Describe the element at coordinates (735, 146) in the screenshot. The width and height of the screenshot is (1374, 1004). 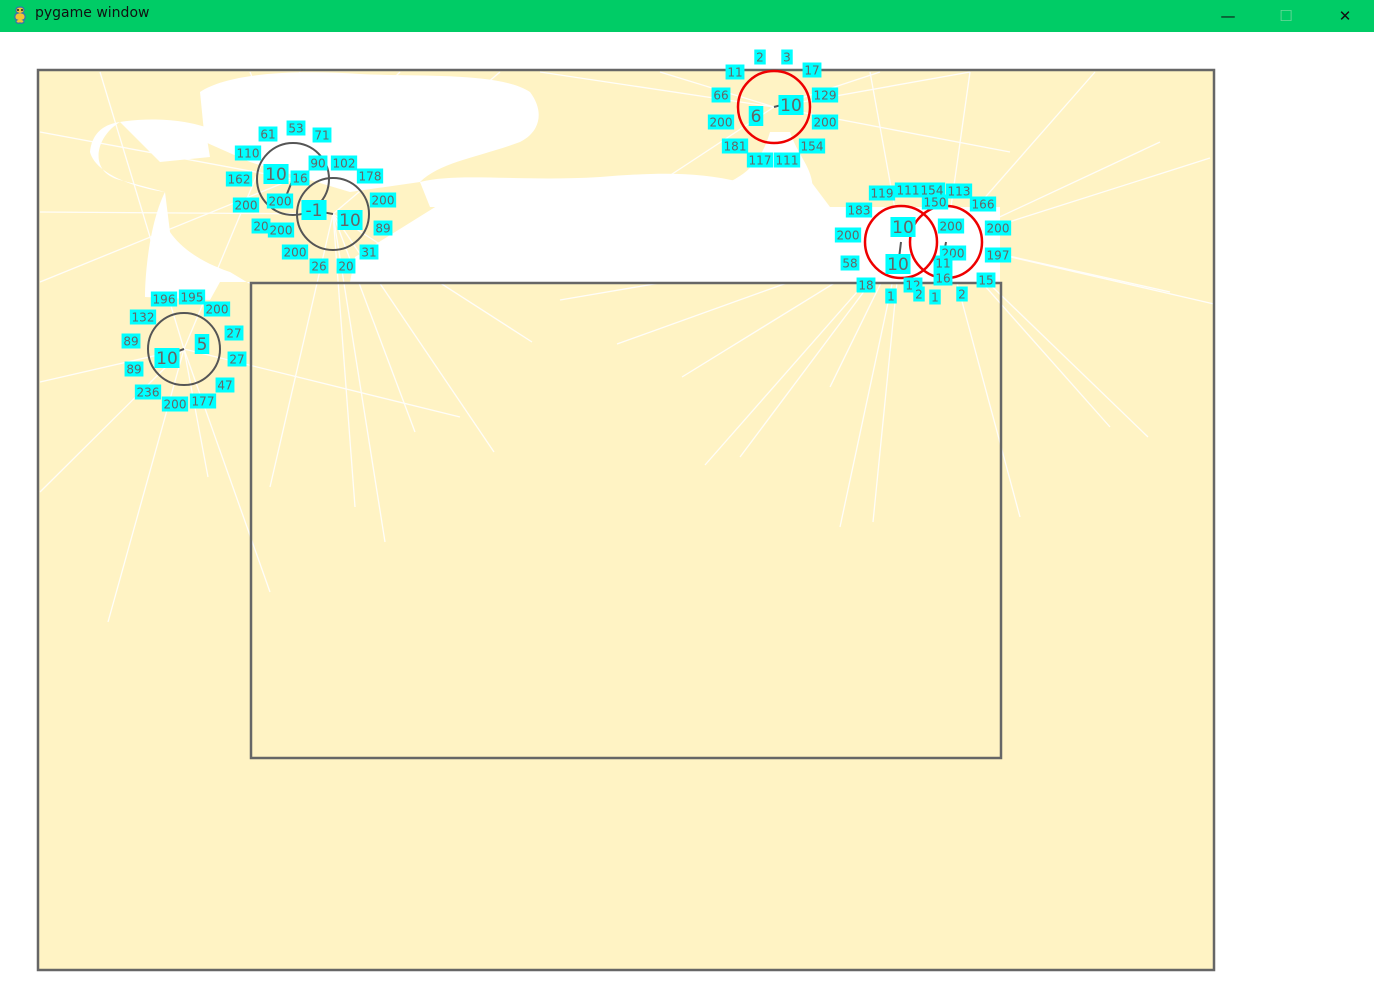
I see `sensor-label: 181` at that location.